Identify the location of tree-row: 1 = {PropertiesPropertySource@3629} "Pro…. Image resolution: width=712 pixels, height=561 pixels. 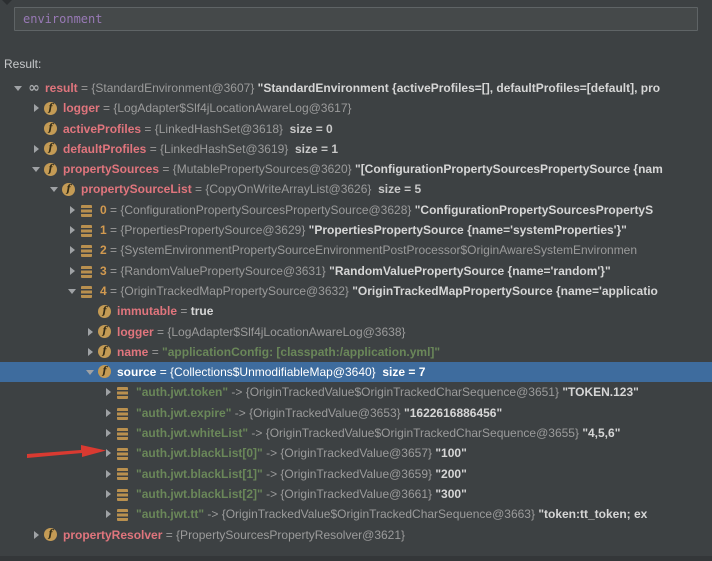
(356, 230).